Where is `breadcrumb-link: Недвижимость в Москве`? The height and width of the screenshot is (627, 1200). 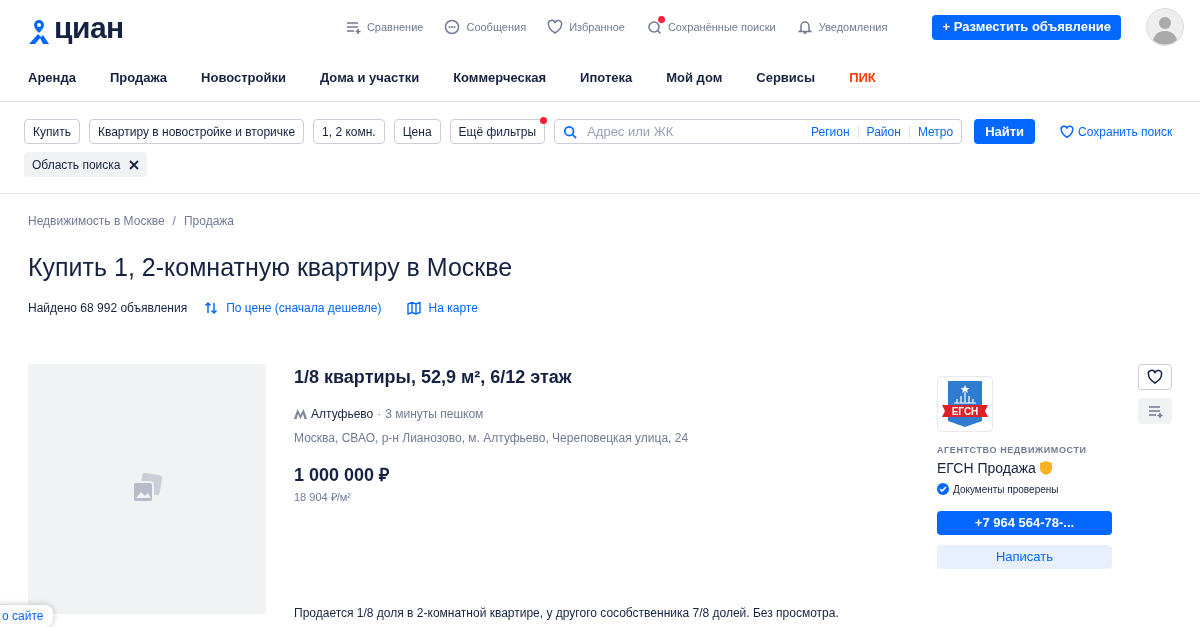 breadcrumb-link: Недвижимость в Москве is located at coordinates (96, 221).